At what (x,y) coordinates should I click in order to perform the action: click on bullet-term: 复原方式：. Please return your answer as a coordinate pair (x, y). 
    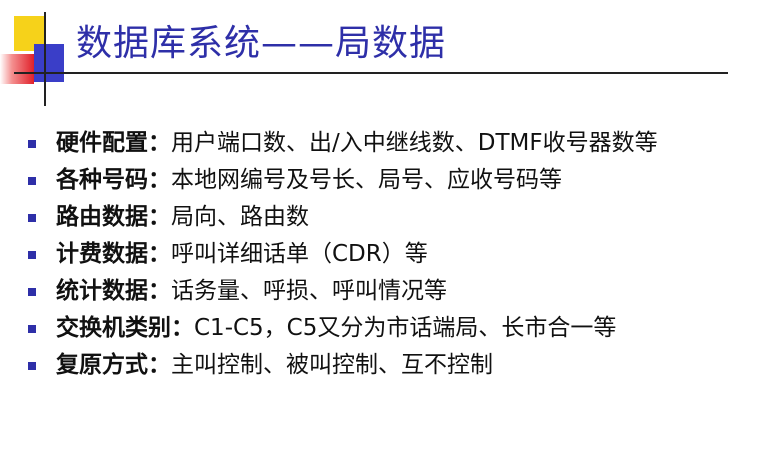
    Looking at the image, I should click on (113, 365).